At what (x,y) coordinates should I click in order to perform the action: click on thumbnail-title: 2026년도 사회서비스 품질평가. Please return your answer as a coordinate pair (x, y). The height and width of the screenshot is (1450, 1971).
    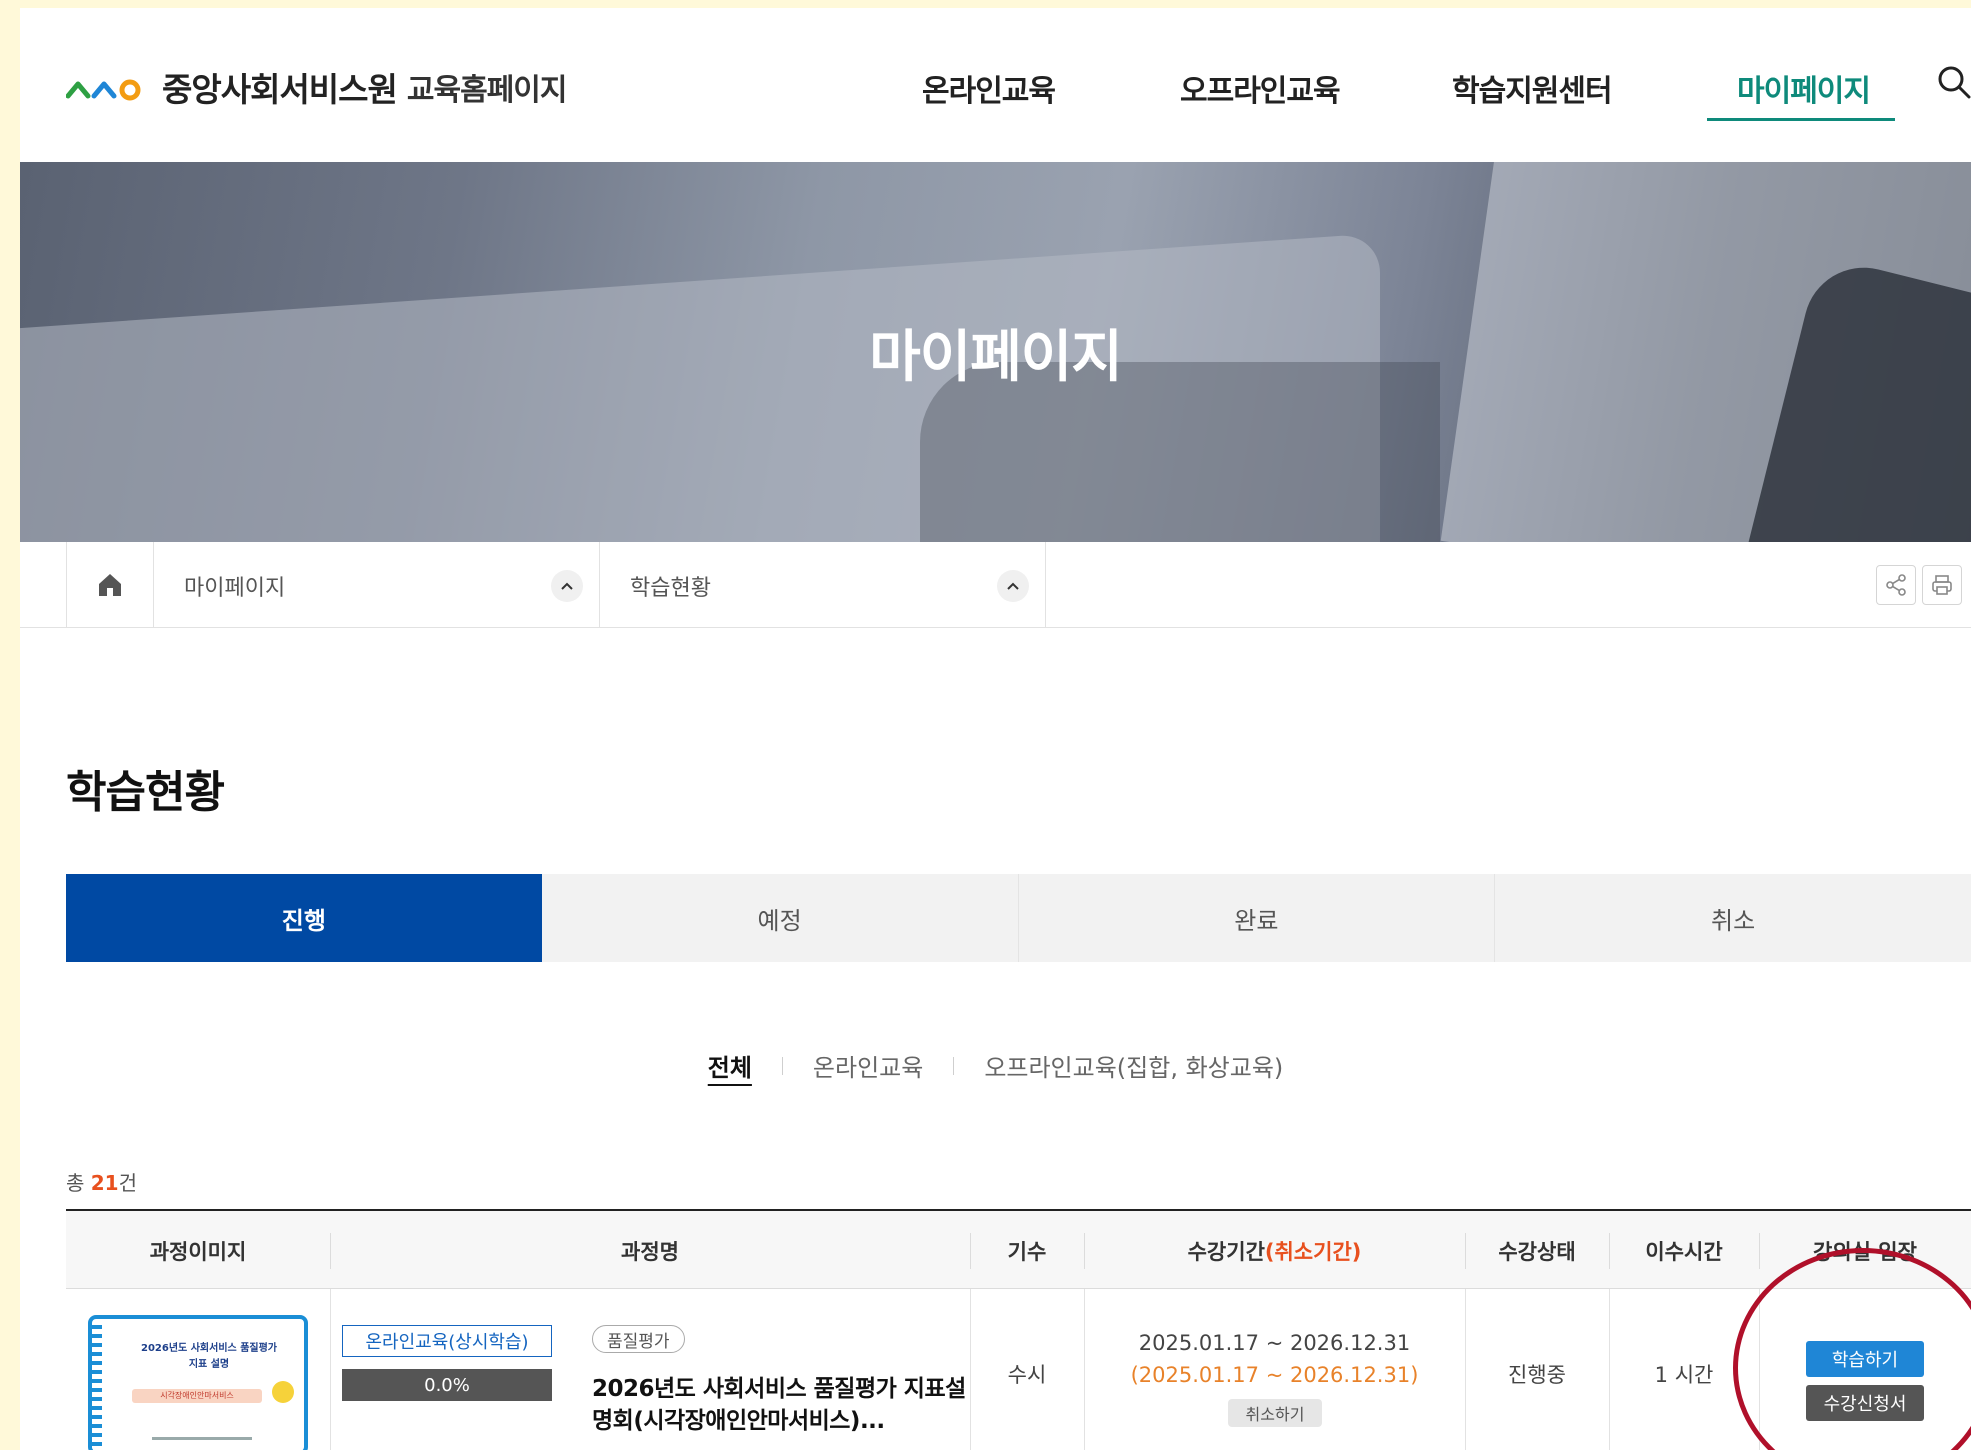
    Looking at the image, I should click on (209, 1348).